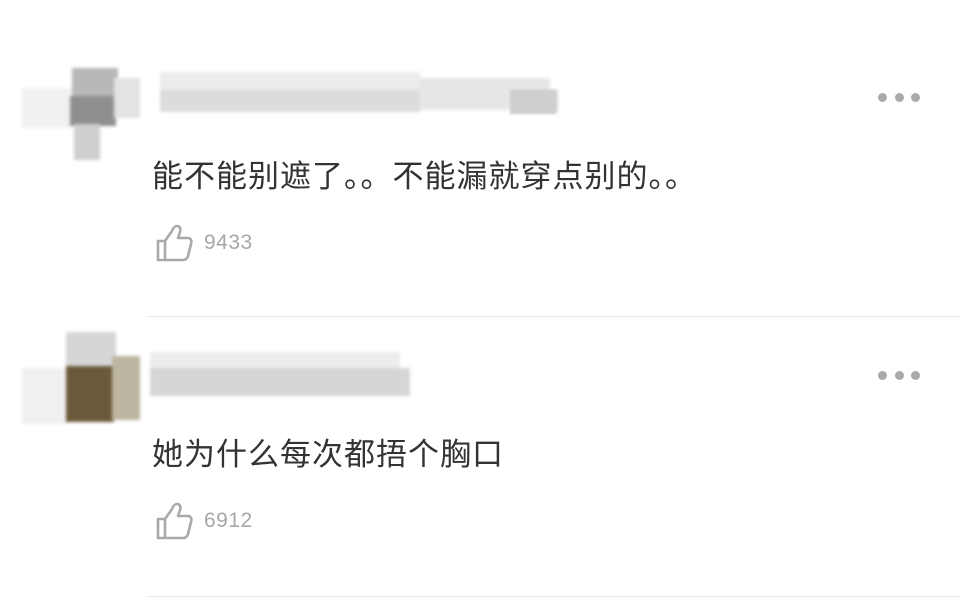 Image resolution: width=960 pixels, height=611 pixels. I want to click on like-button: 6912, so click(203, 521).